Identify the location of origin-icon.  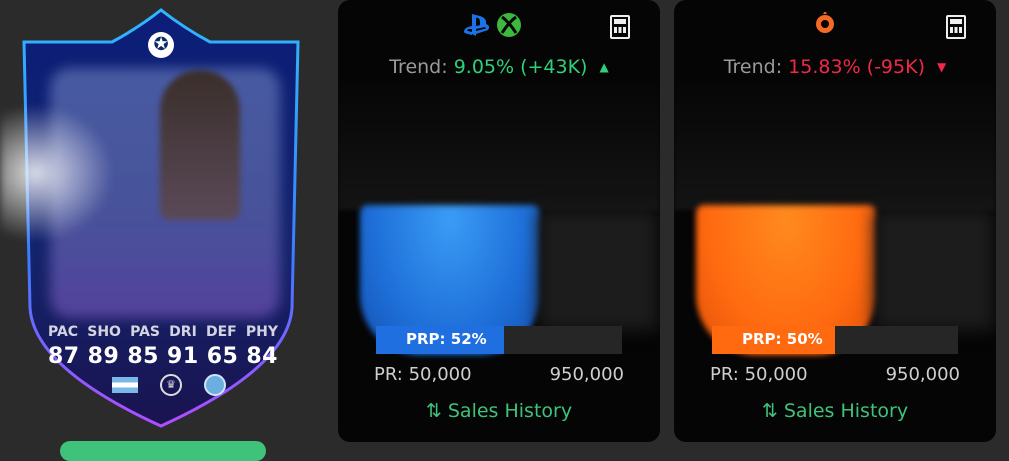
(825, 22).